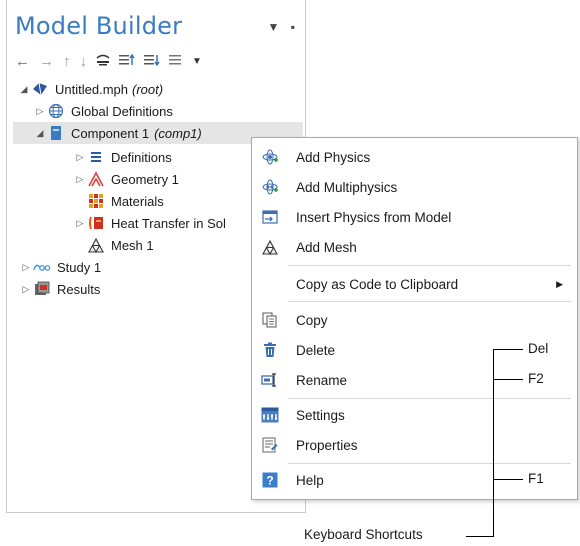  Describe the element at coordinates (141, 157) in the screenshot. I see `tree-item-label: Definitions` at that location.